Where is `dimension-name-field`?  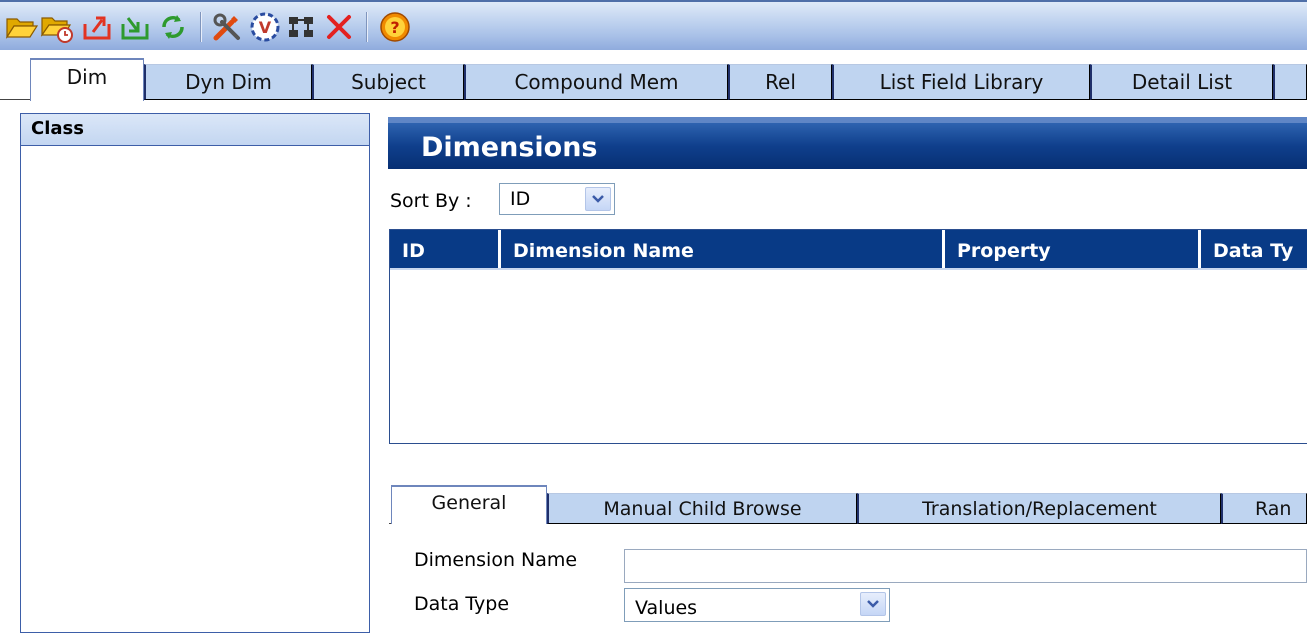
dimension-name-field is located at coordinates (965, 566).